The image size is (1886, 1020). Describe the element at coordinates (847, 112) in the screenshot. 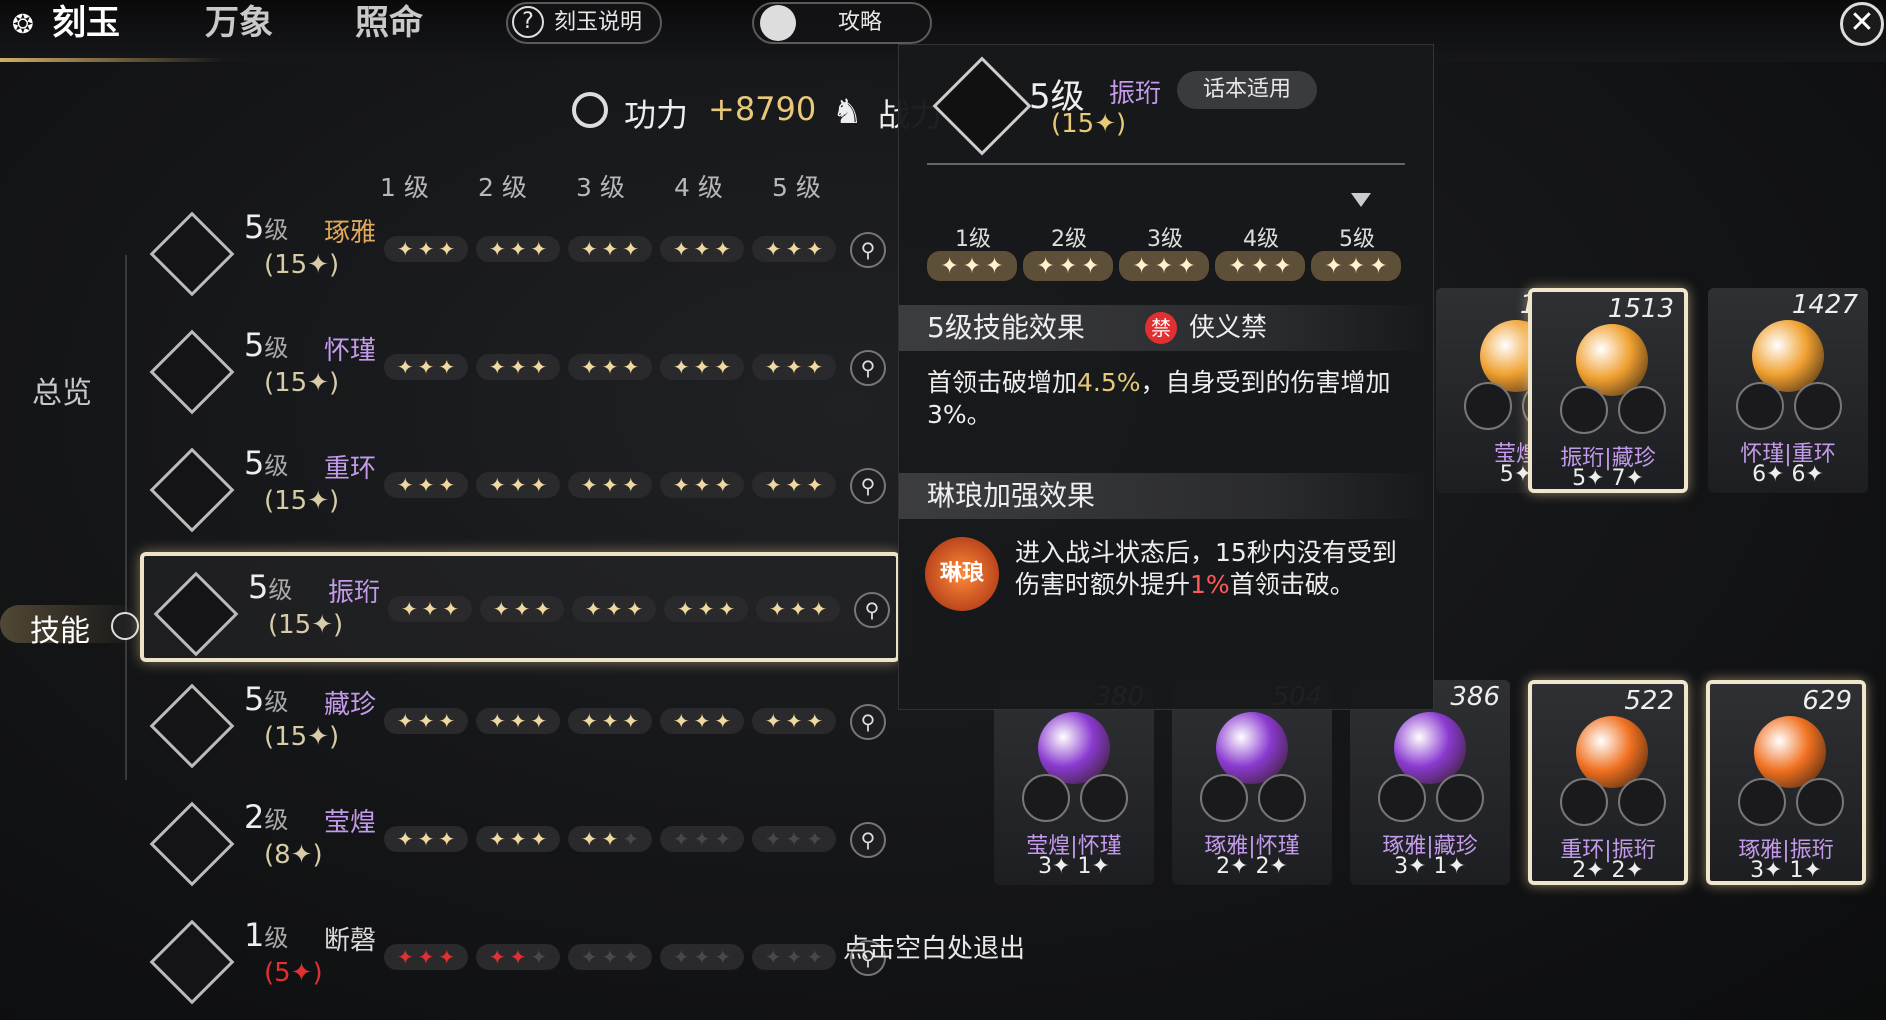

I see `combat-icon: ♞` at that location.